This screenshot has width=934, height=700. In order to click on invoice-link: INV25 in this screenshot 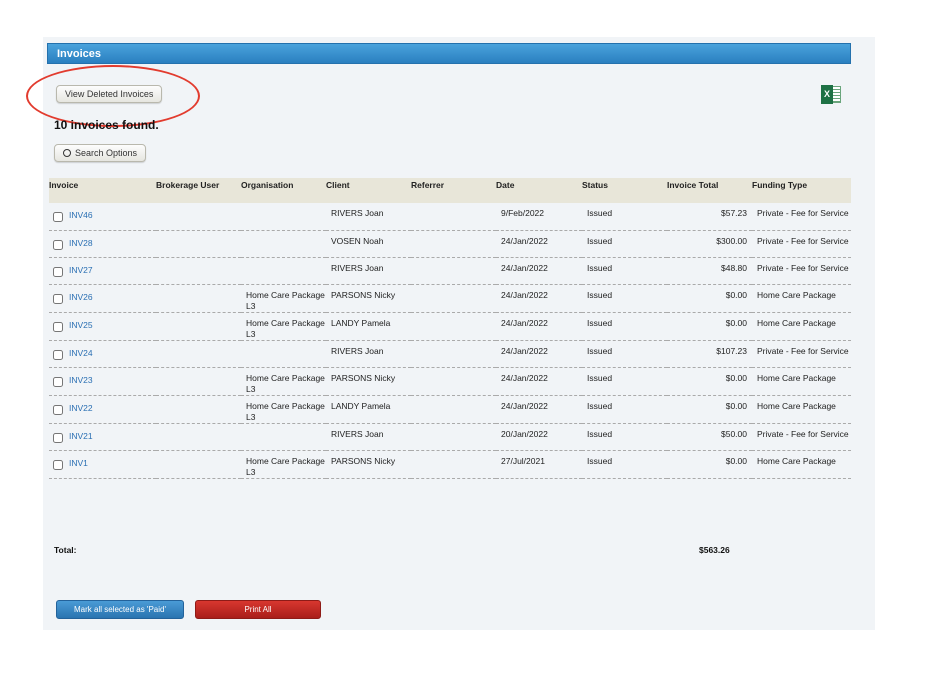, I will do `click(81, 325)`.